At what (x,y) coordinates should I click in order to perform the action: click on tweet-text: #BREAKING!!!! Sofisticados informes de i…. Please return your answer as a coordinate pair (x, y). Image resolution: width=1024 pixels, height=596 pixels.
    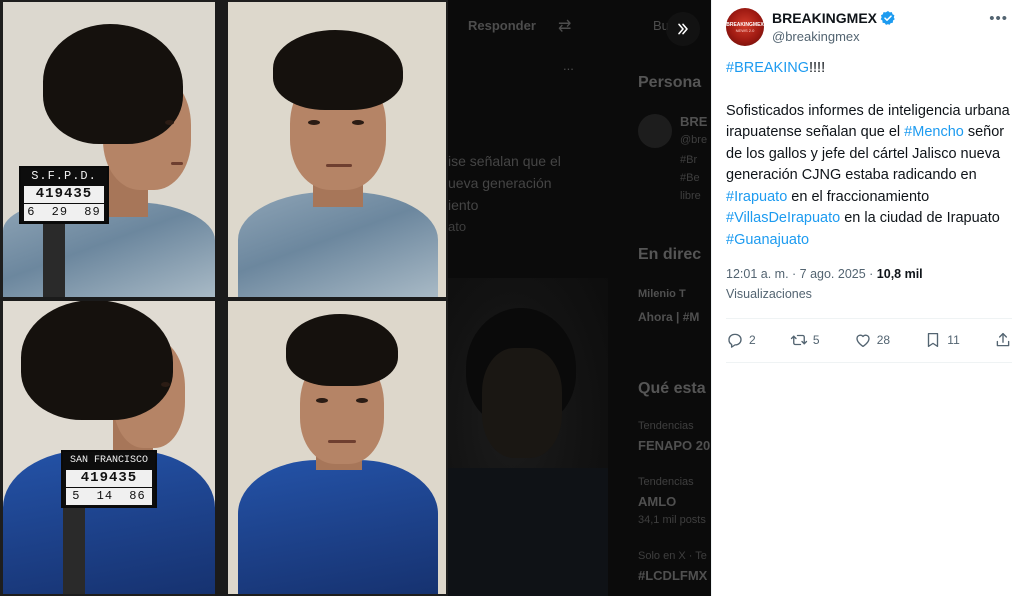
    Looking at the image, I should click on (869, 154).